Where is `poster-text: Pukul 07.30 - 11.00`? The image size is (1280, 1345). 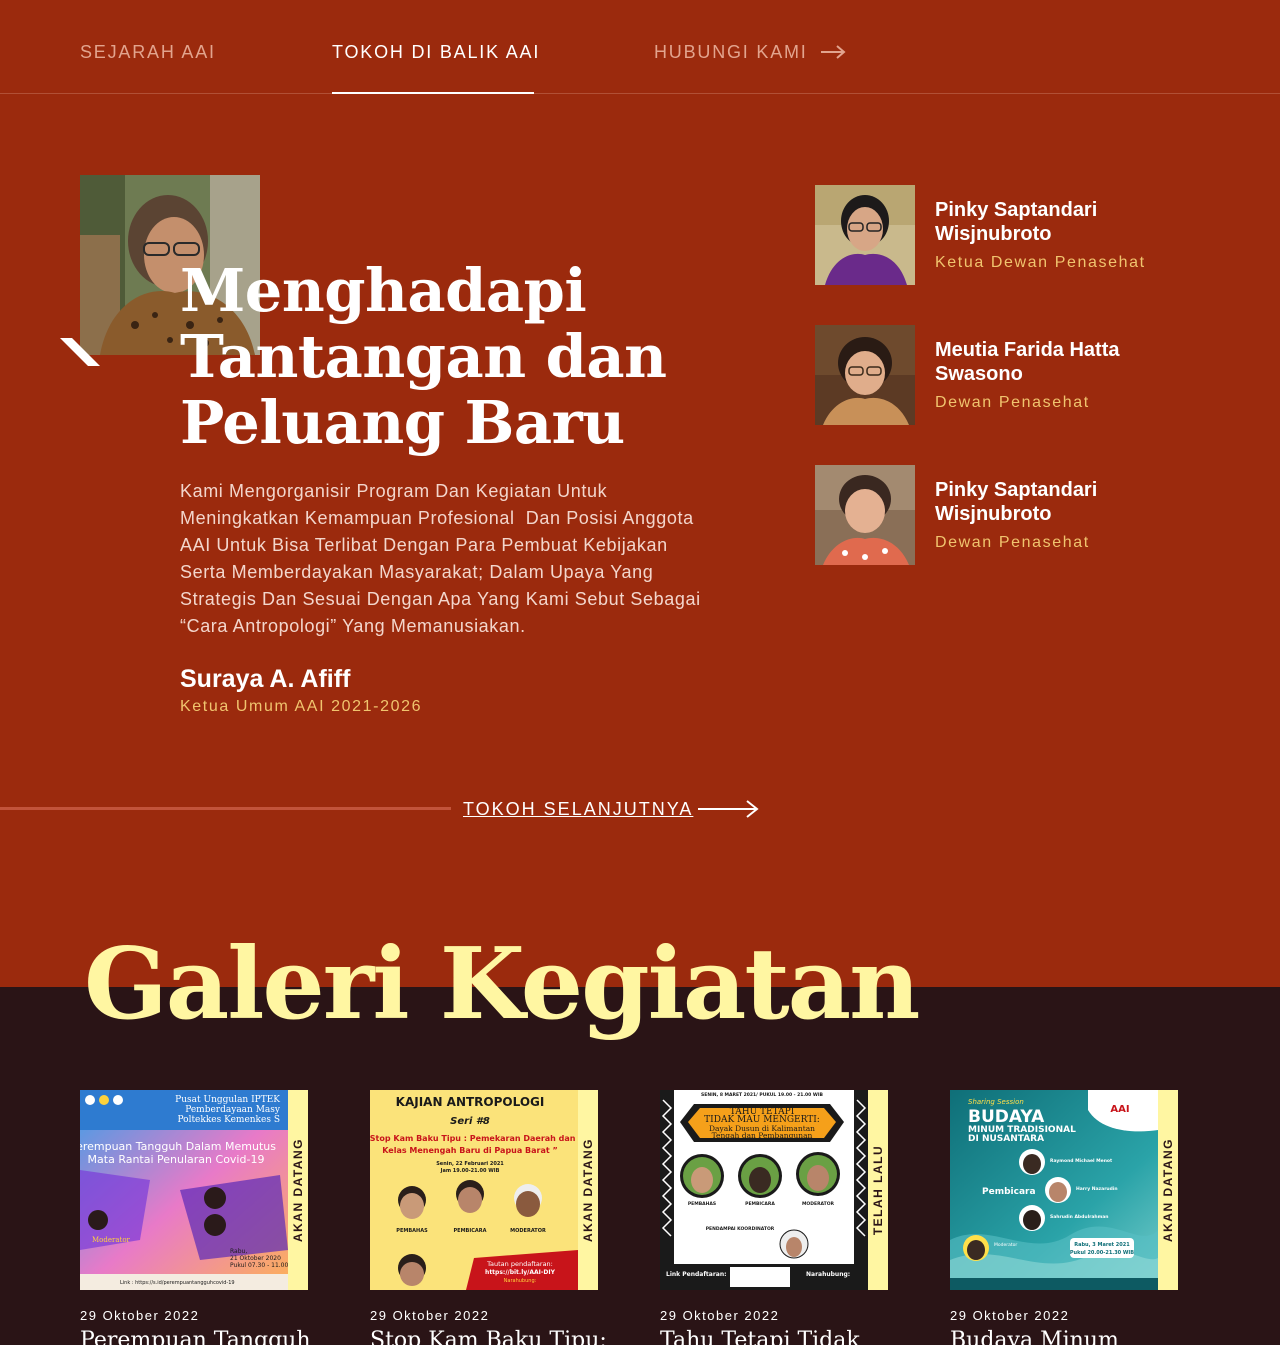
poster-text: Pukul 07.30 - 11.00 is located at coordinates (259, 1265).